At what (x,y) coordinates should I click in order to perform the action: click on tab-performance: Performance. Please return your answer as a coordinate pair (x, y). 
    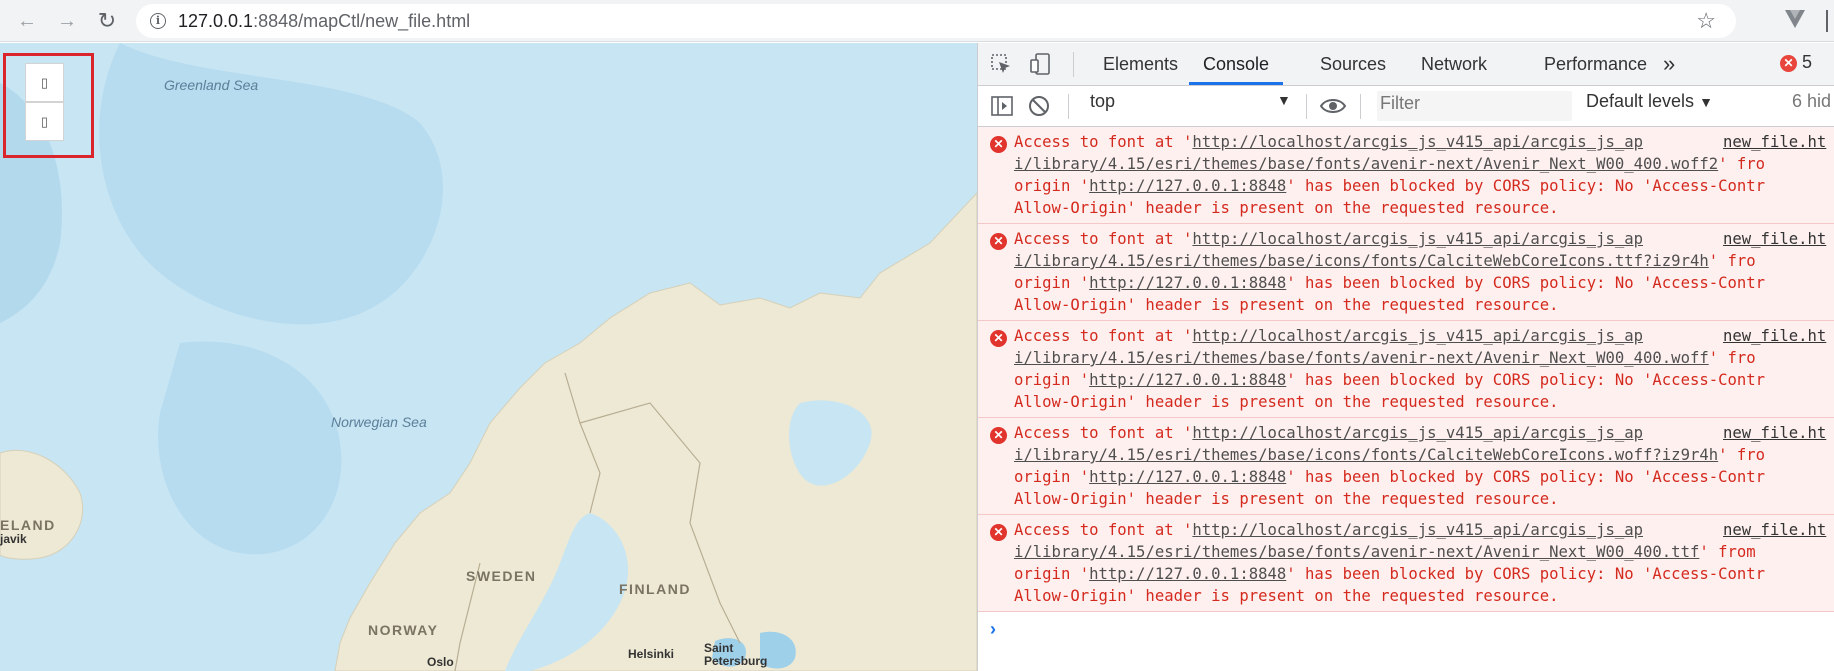
    Looking at the image, I should click on (1595, 64).